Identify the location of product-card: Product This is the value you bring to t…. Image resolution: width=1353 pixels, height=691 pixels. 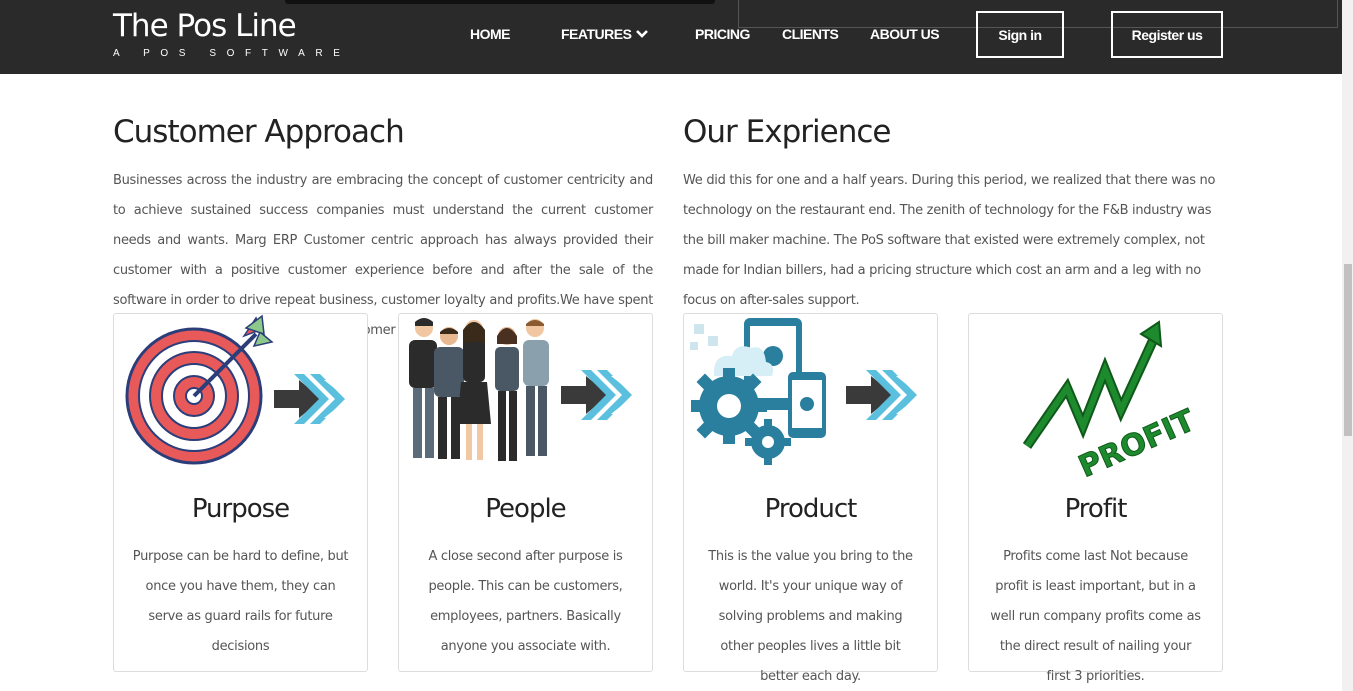
(810, 498).